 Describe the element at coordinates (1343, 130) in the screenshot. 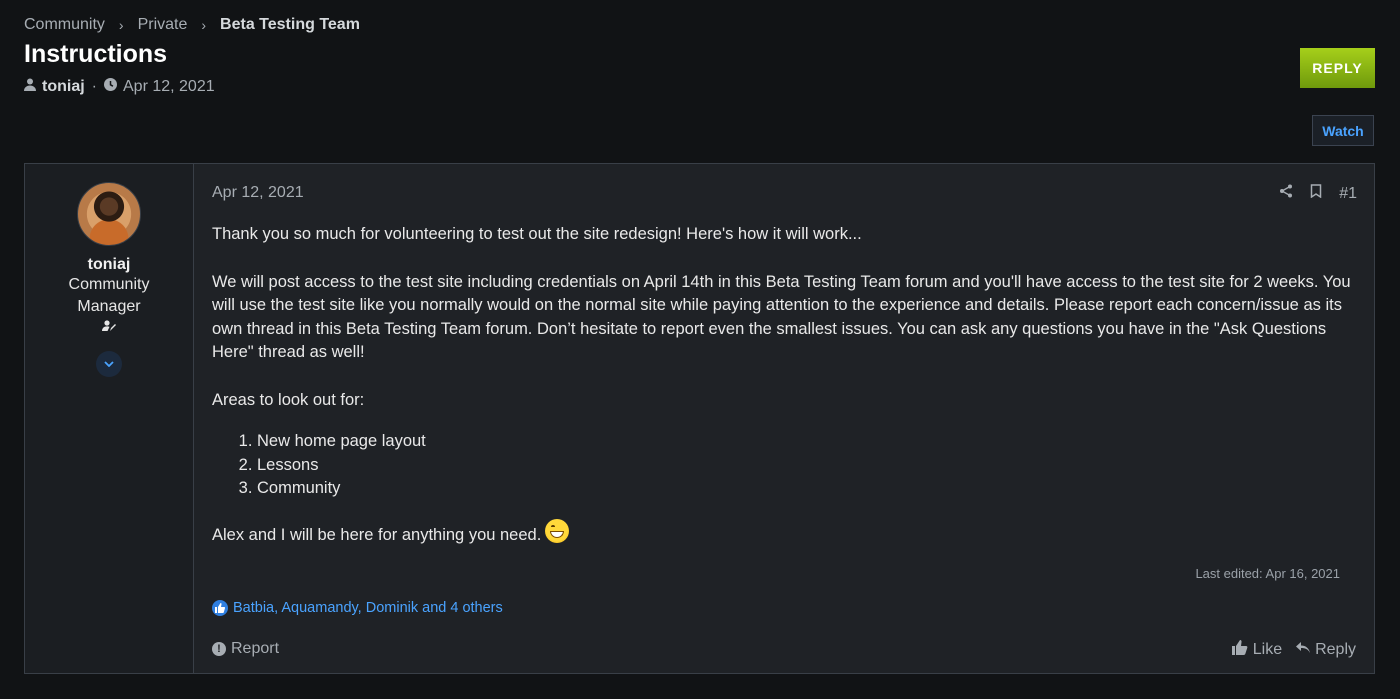

I see `watch-button: Watch` at that location.